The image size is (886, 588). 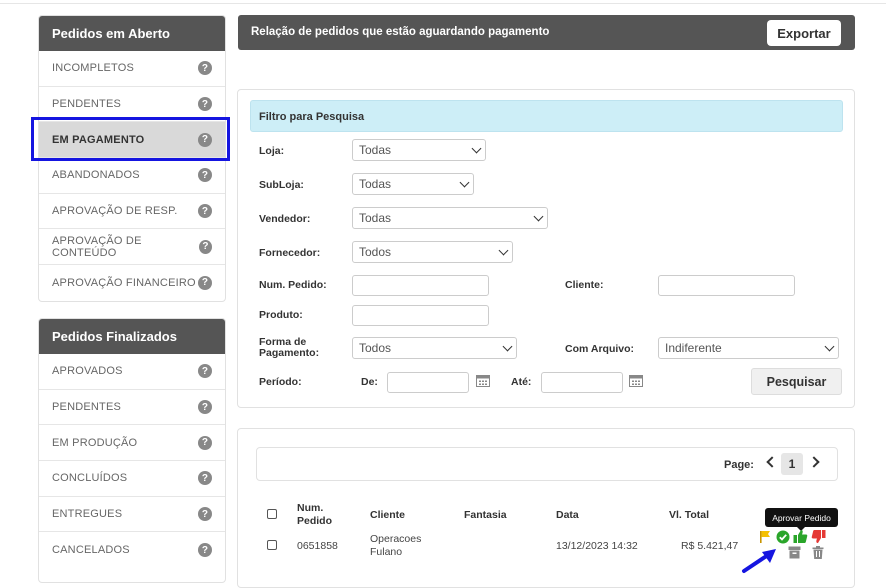 What do you see at coordinates (388, 515) in the screenshot?
I see `col-cliente: Cliente` at bounding box center [388, 515].